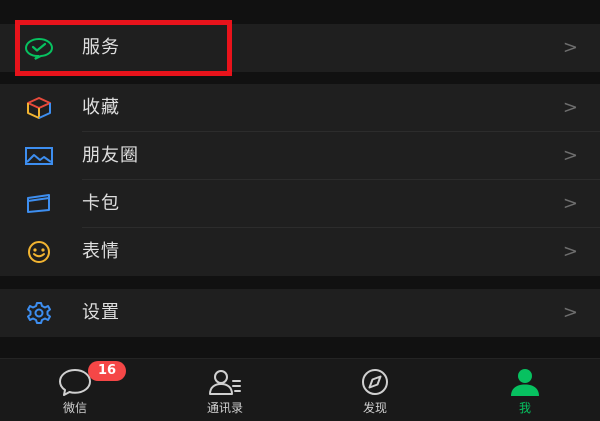 The height and width of the screenshot is (421, 600). Describe the element at coordinates (300, 204) in the screenshot. I see `menu-item-card-wallet: 卡包 >` at that location.